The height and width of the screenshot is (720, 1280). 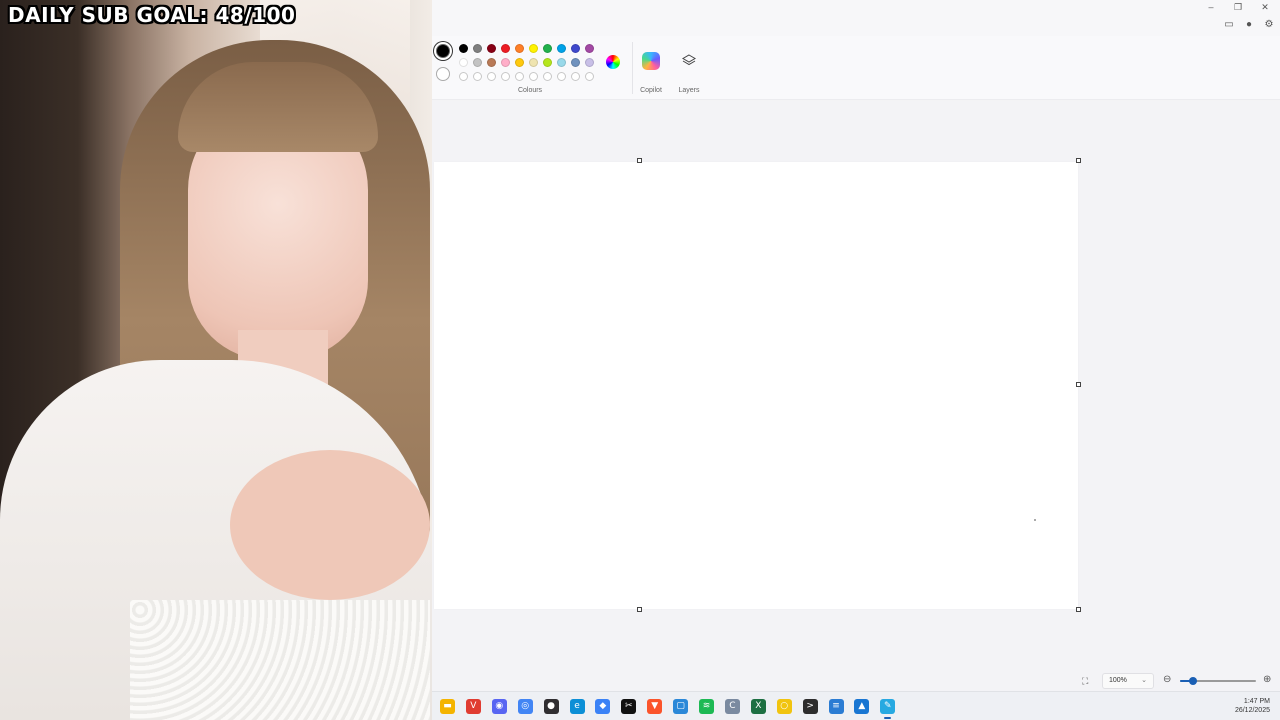 I want to click on zoom-in-icon: ⊕, so click(x=1267, y=679).